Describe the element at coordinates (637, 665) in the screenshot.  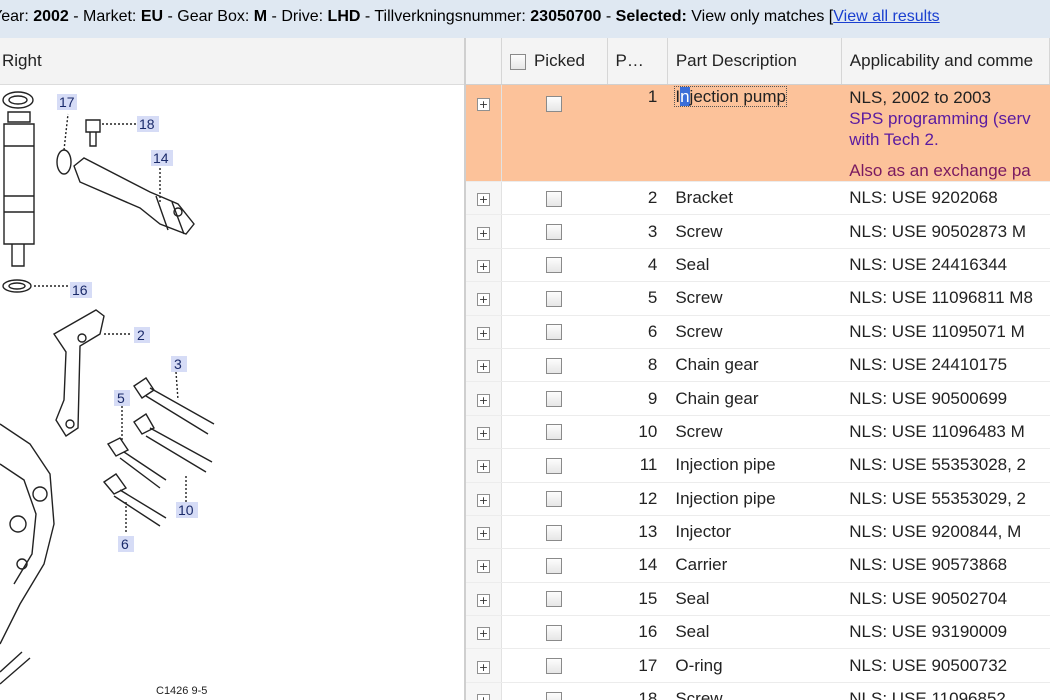
I see `row-position: 17` at that location.